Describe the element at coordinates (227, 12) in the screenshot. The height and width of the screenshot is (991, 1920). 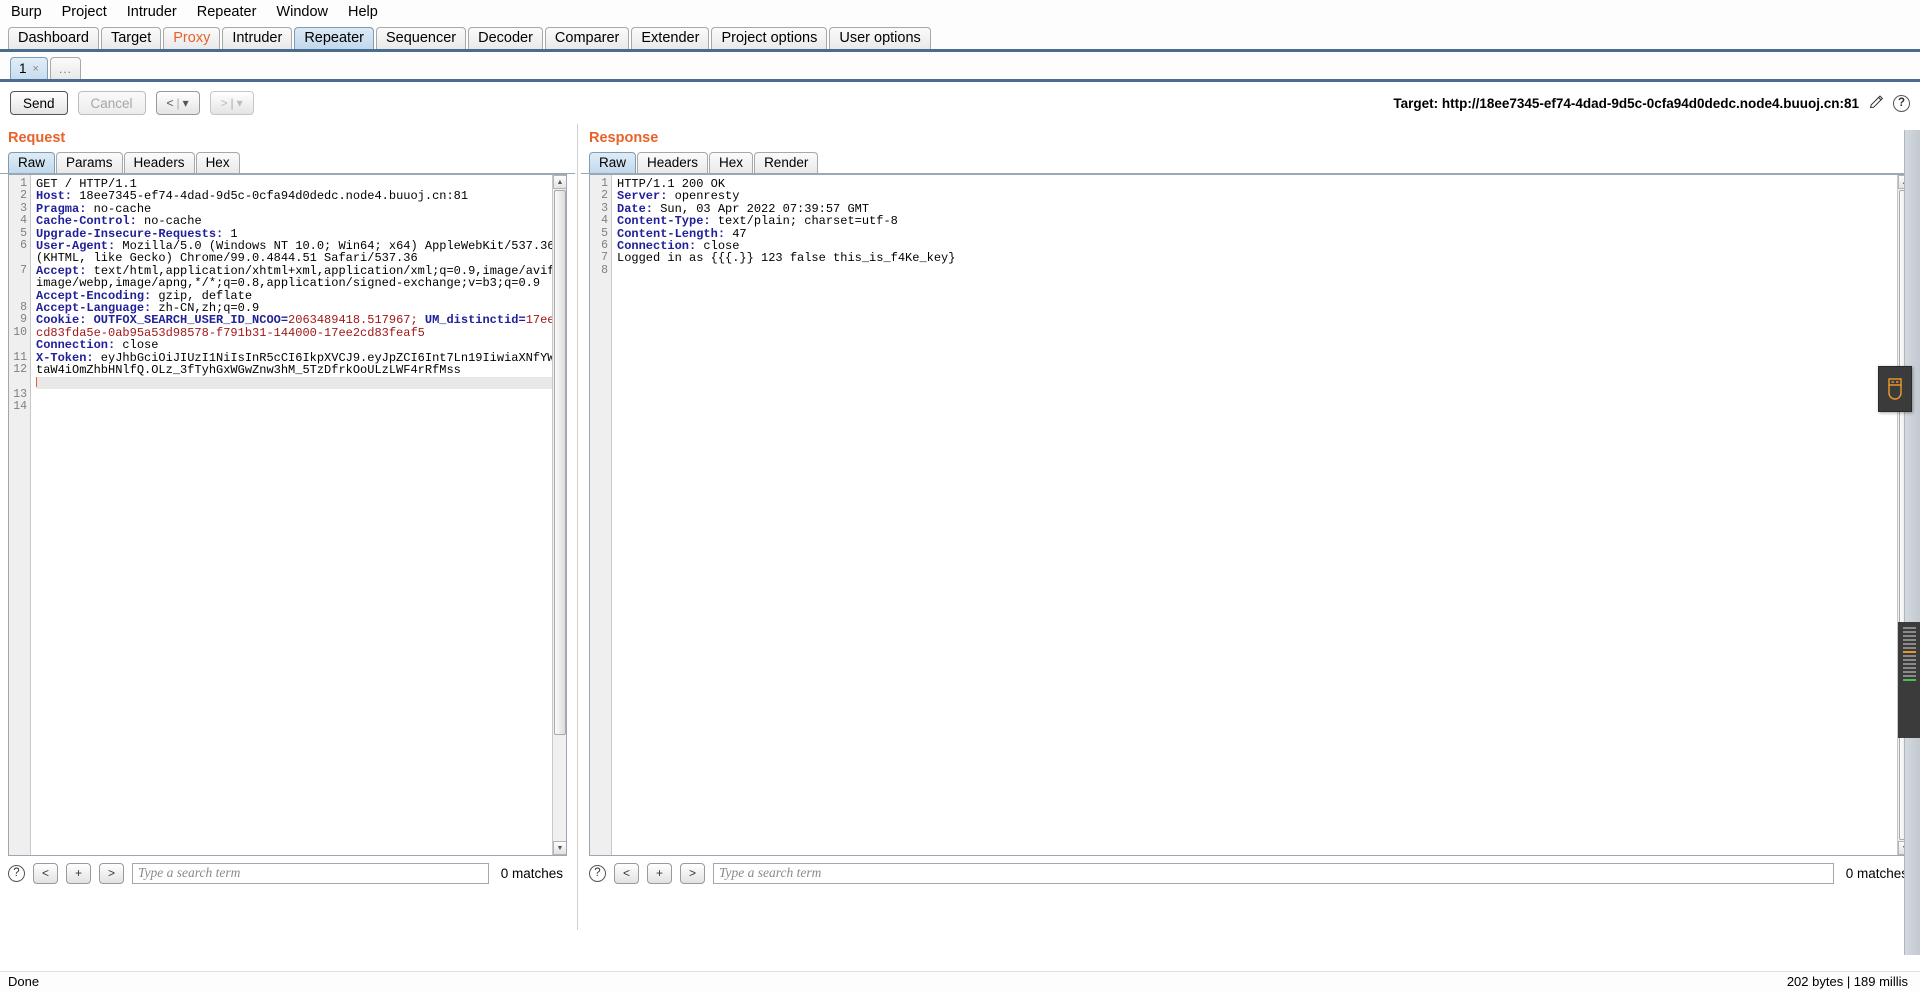
I see `menu-item-repeater: Repeater` at that location.